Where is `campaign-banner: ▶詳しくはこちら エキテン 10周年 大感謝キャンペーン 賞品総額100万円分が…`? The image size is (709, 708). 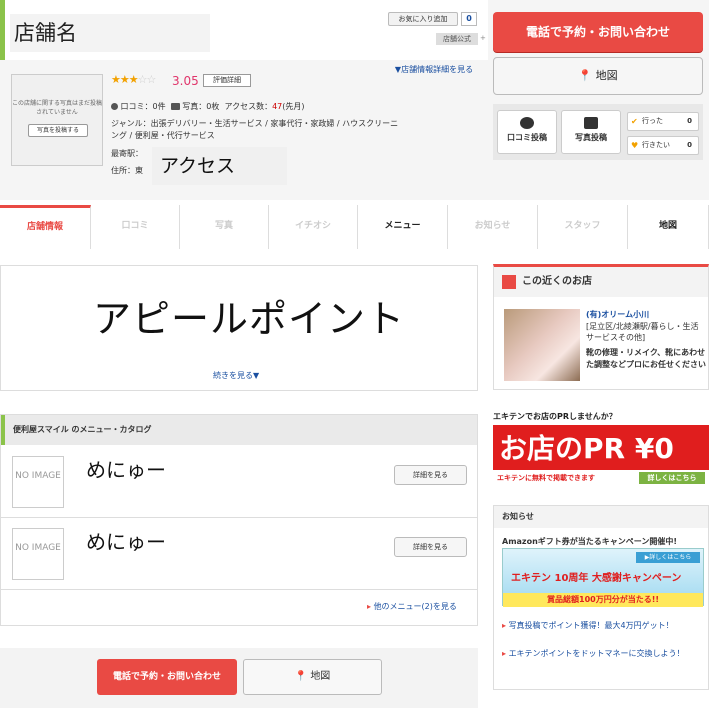 campaign-banner: ▶詳しくはこちら エキテン 10周年 大感謝キャンペーン 賞品総額100万円分が… is located at coordinates (603, 577).